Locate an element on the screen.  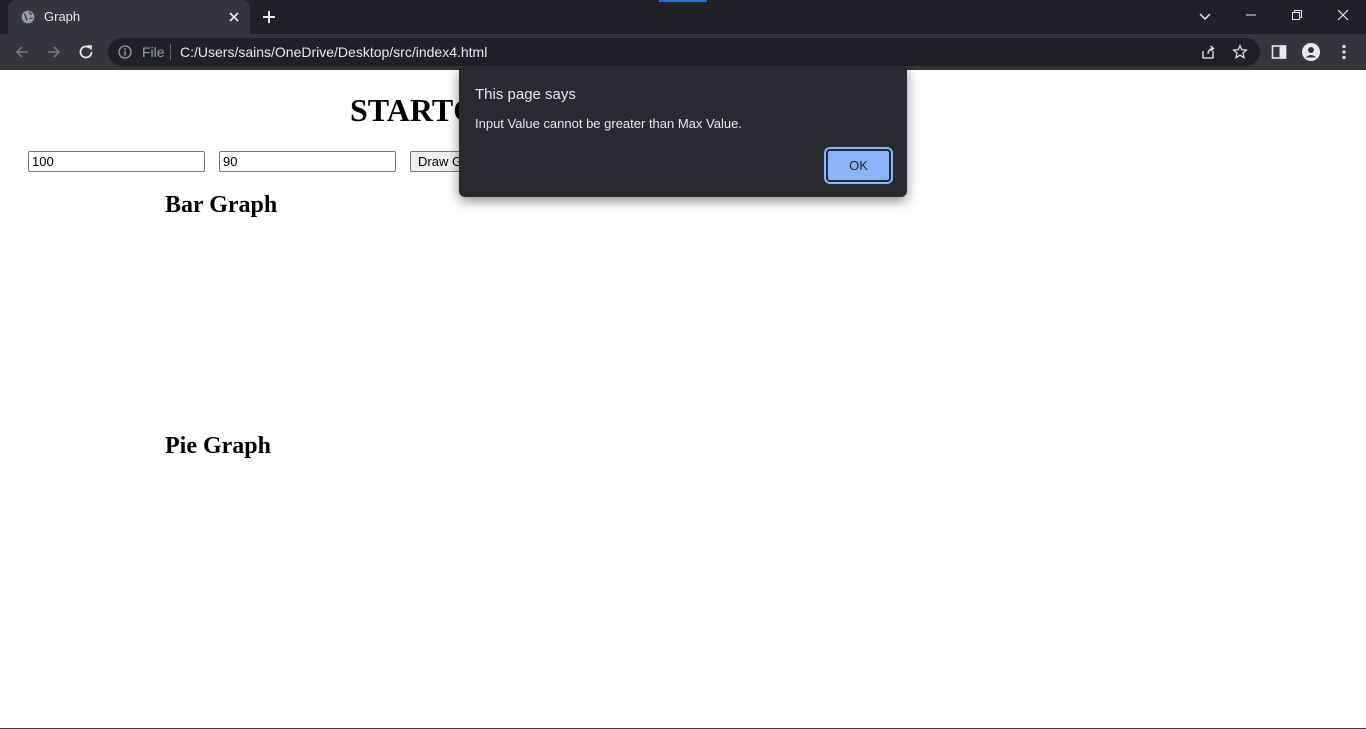
chevron-down-icon is located at coordinates (1205, 16).